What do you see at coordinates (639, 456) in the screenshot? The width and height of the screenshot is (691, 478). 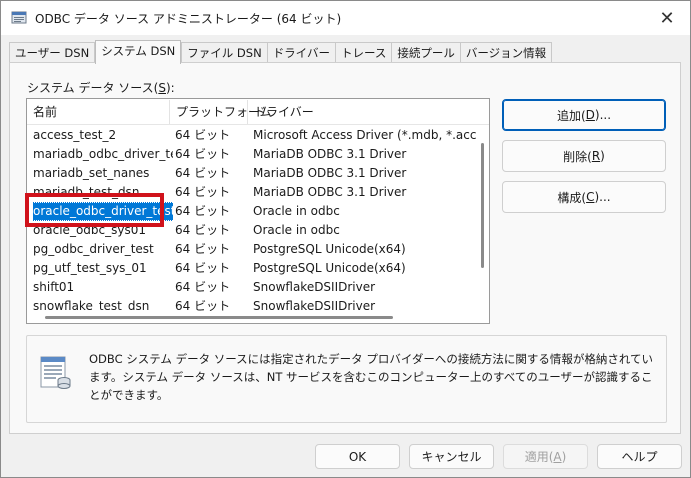 I see `help-button: ヘルプ` at bounding box center [639, 456].